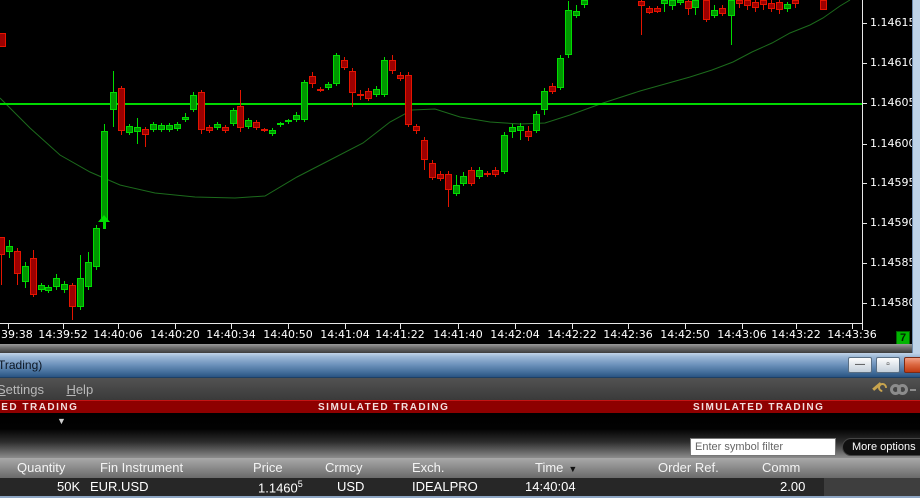 The width and height of the screenshot is (920, 498). I want to click on minimize-button: —, so click(860, 365).